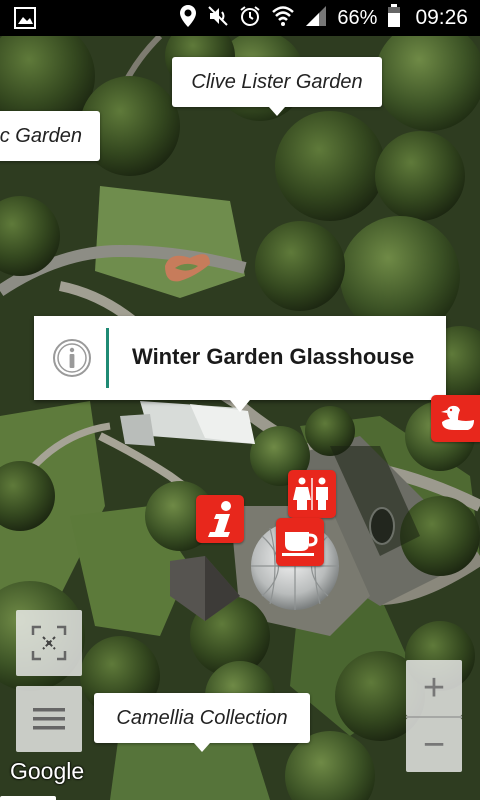 This screenshot has width=480, height=800. I want to click on zoom-out-button: −, so click(434, 745).